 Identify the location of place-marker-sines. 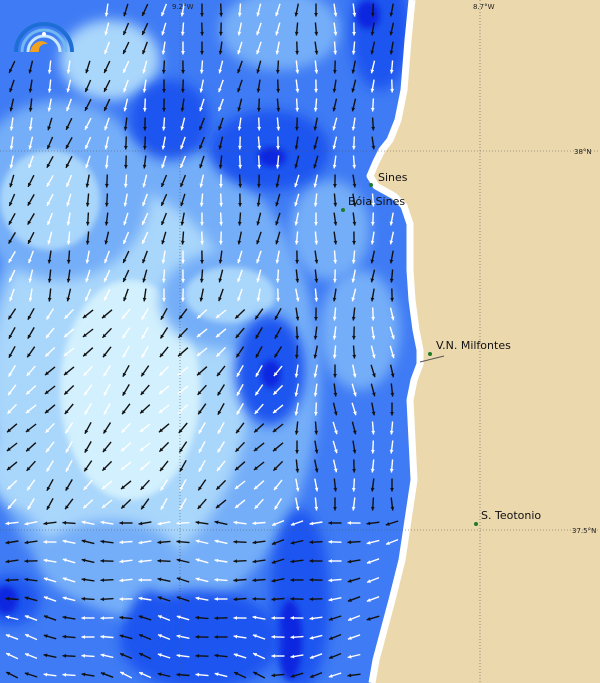
(371, 185).